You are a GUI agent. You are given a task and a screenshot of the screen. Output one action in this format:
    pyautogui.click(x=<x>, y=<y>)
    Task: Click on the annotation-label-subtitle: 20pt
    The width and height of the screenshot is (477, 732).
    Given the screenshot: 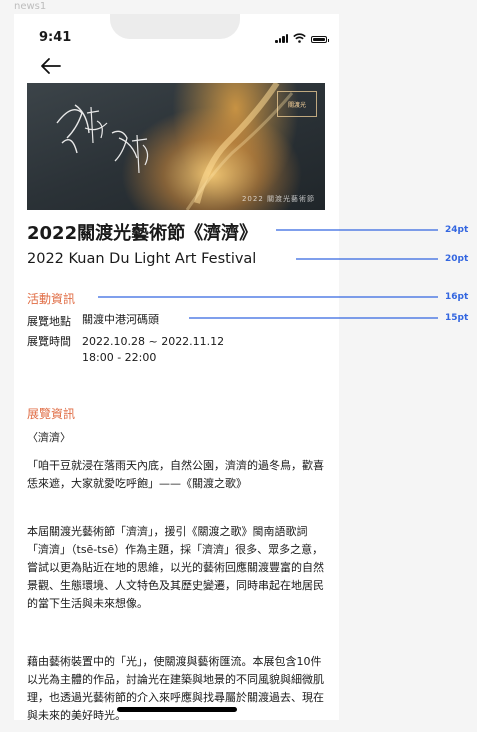 What is the action you would take?
    pyautogui.click(x=457, y=259)
    